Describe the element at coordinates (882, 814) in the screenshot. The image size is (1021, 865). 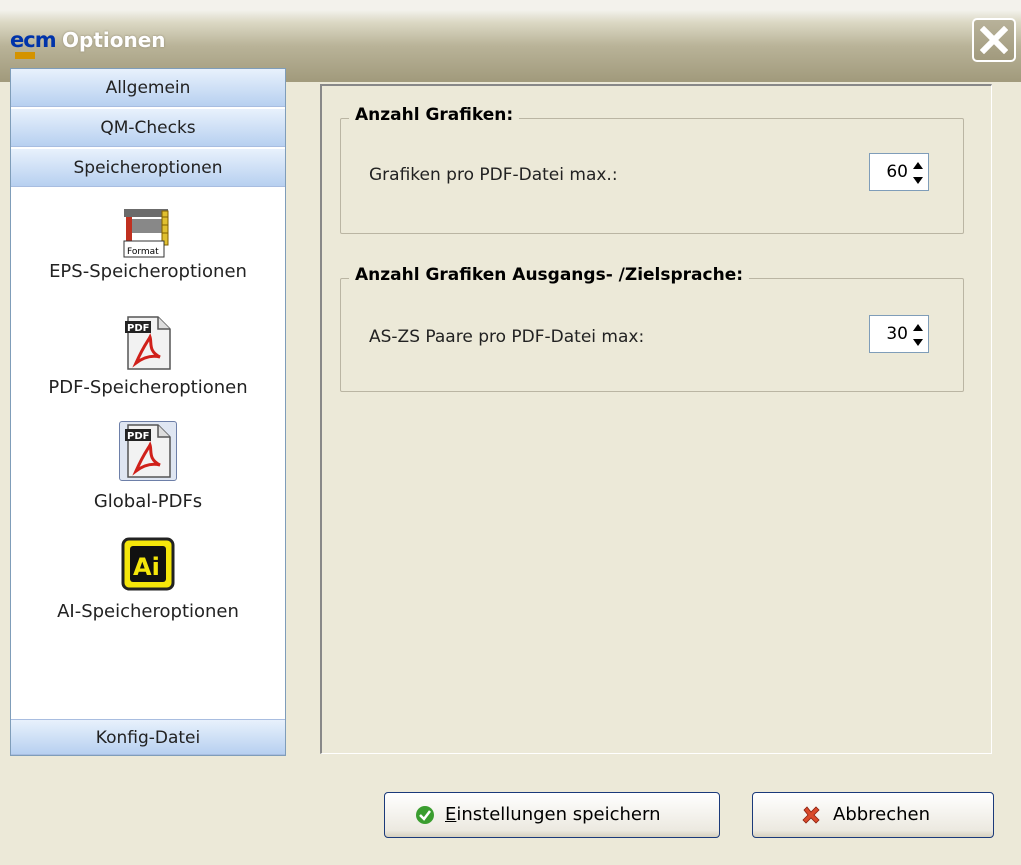
I see `cancel-label: Abbrechen` at that location.